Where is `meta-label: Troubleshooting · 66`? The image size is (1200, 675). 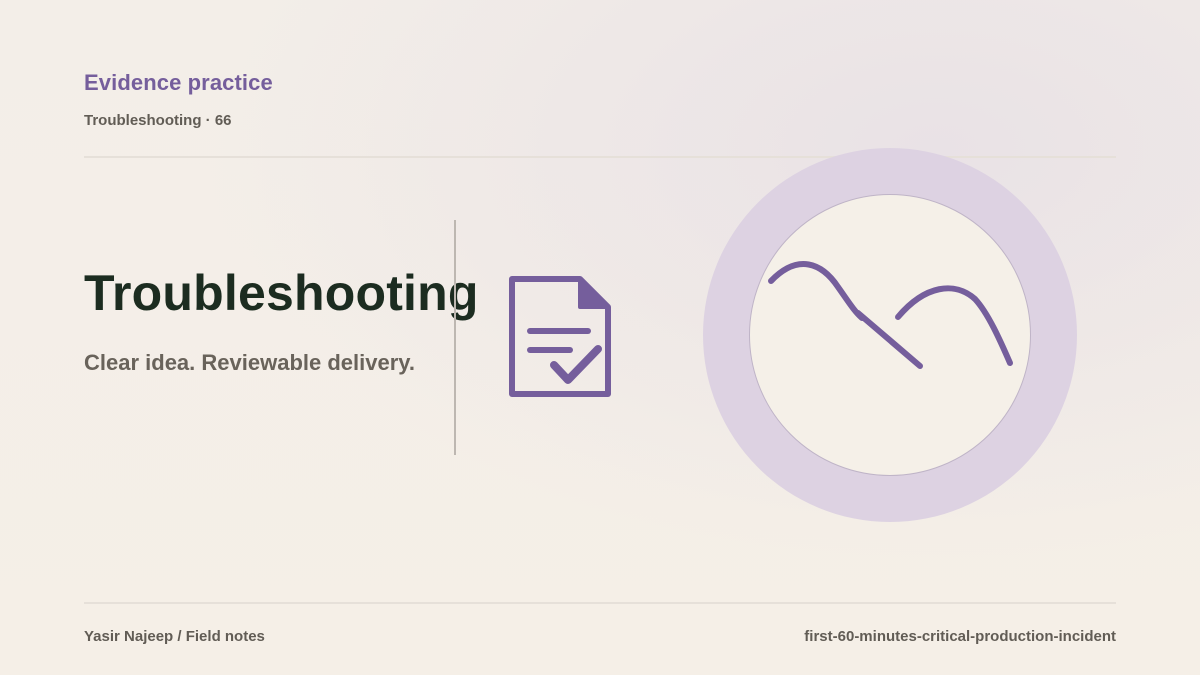 meta-label: Troubleshooting · 66 is located at coordinates (158, 120).